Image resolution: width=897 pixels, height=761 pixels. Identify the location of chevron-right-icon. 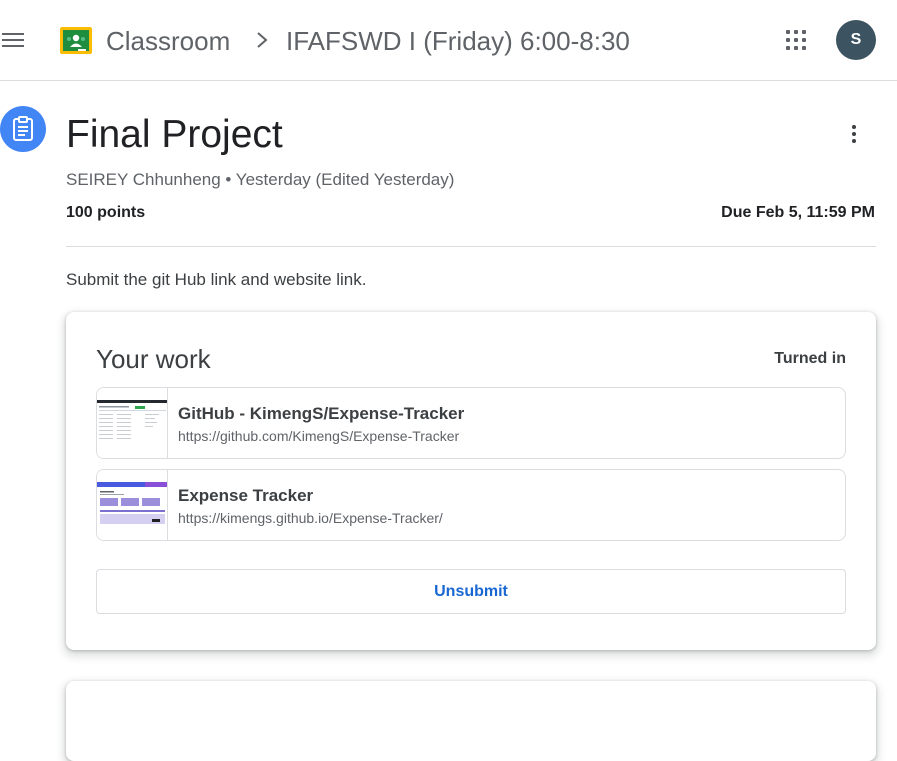
(262, 40).